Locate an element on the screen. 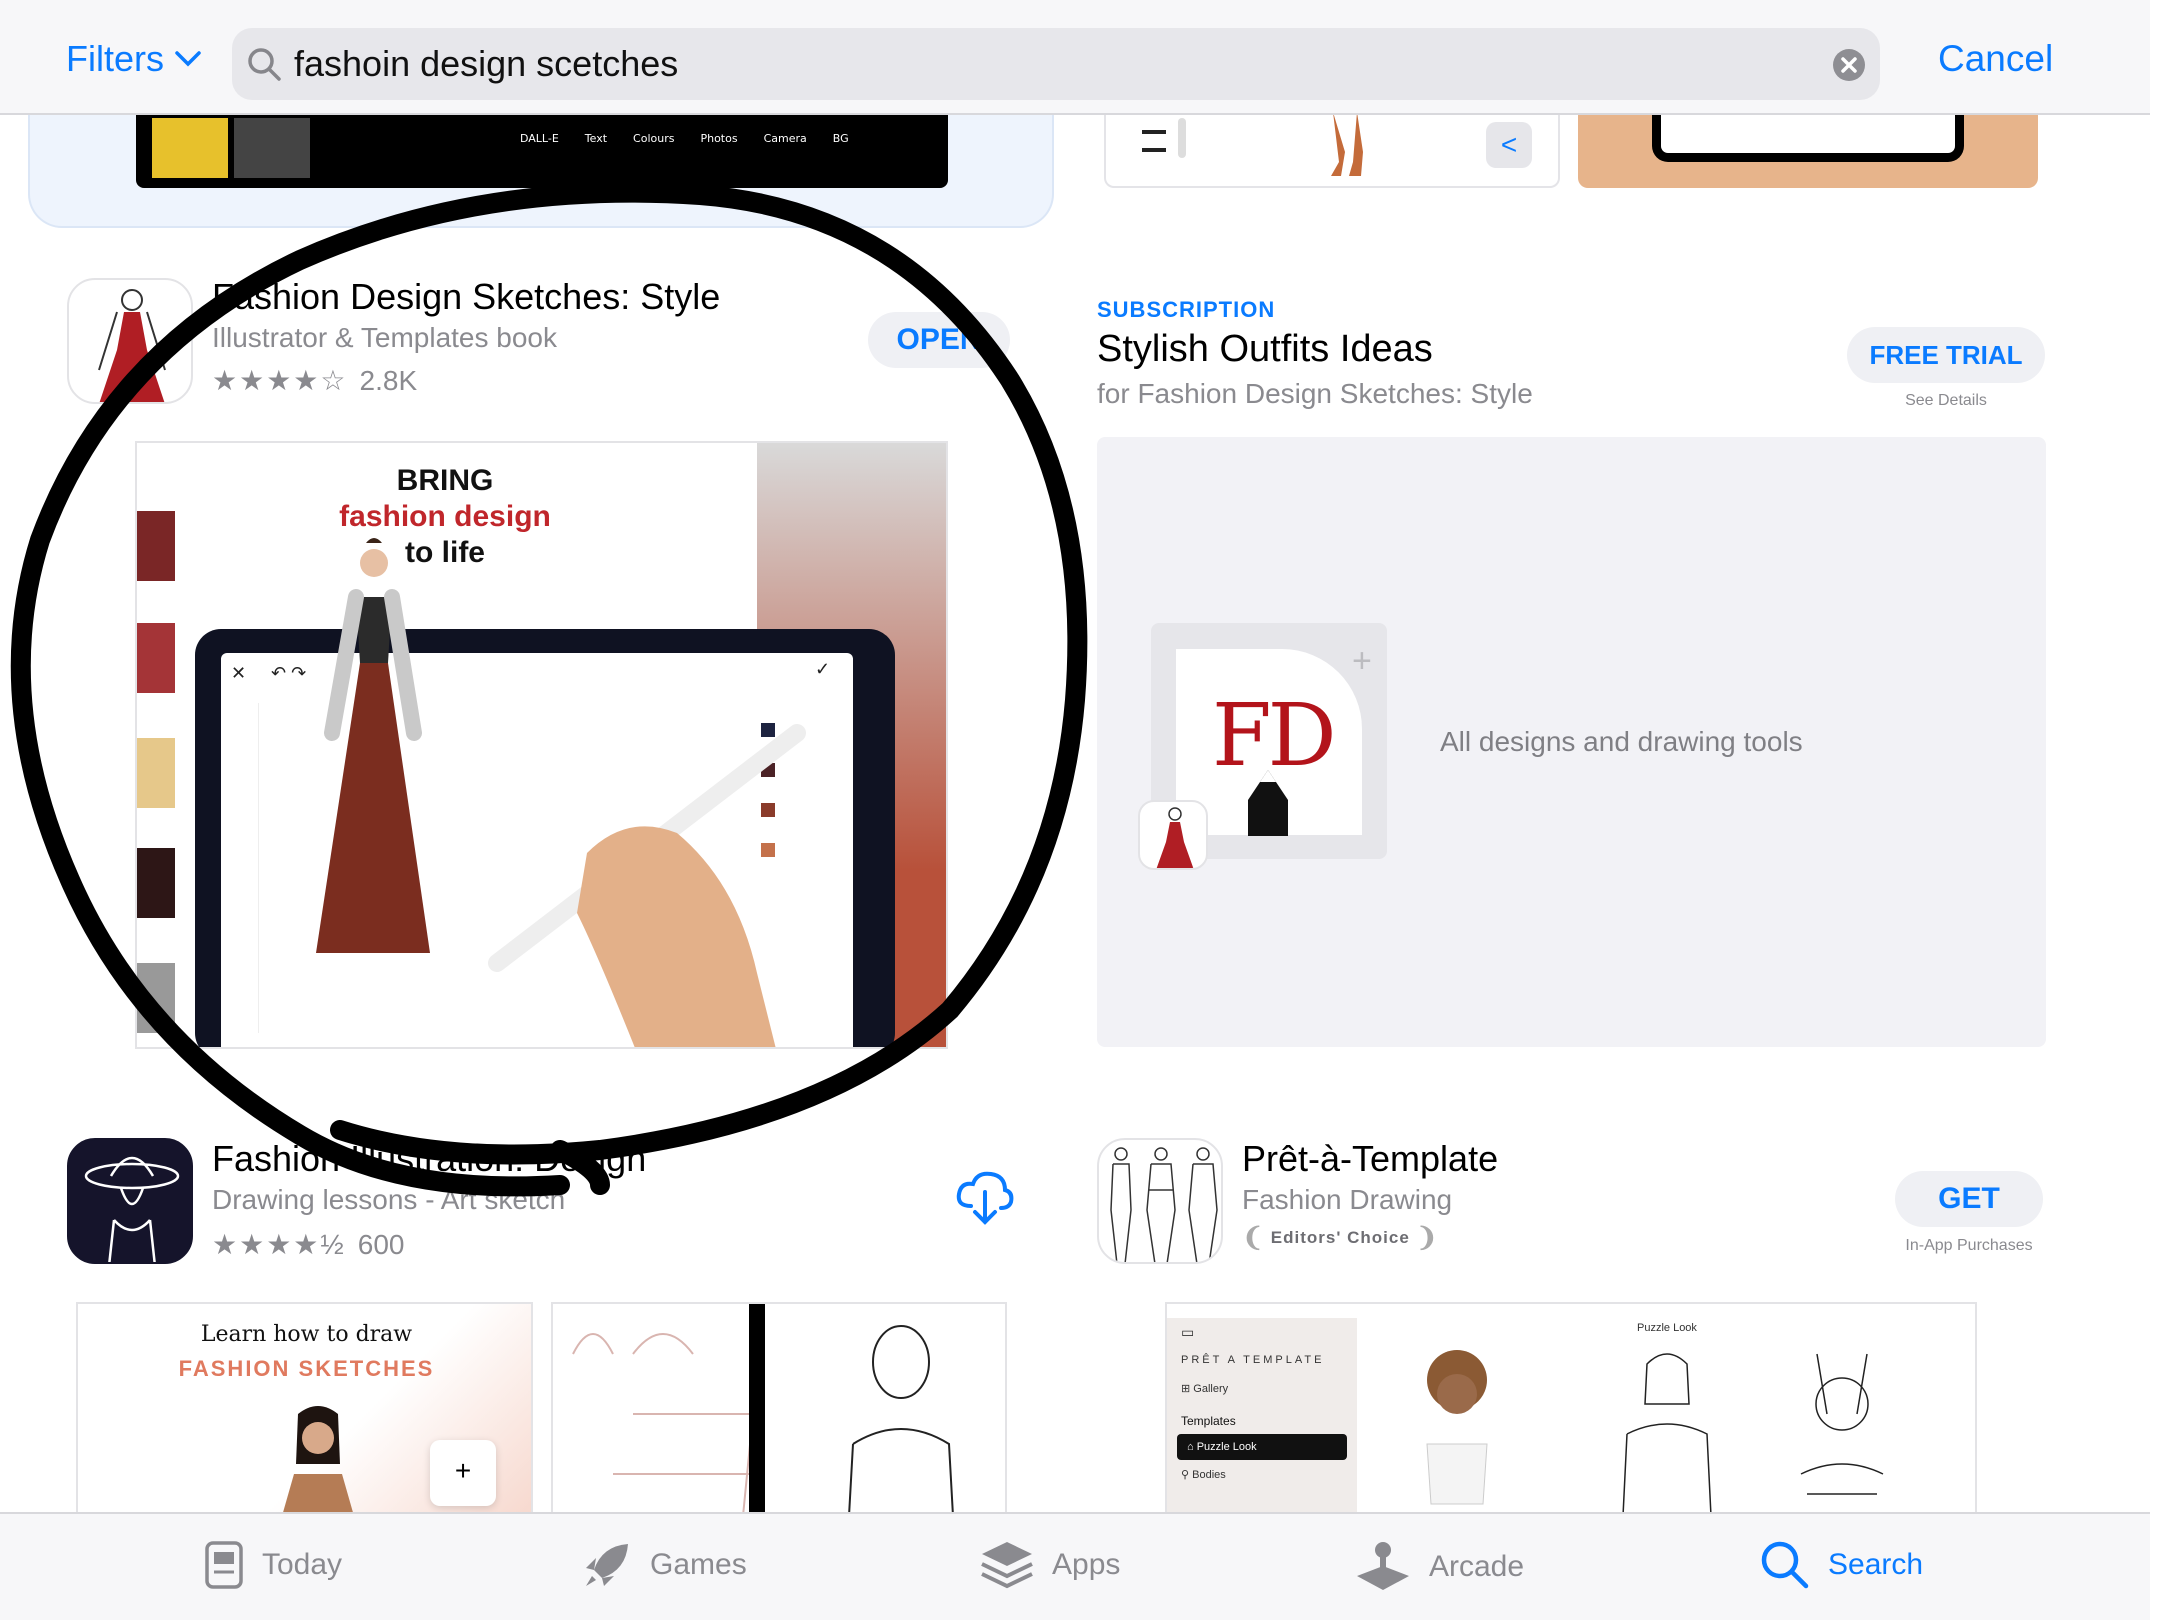  layers-icon is located at coordinates (1007, 1565).